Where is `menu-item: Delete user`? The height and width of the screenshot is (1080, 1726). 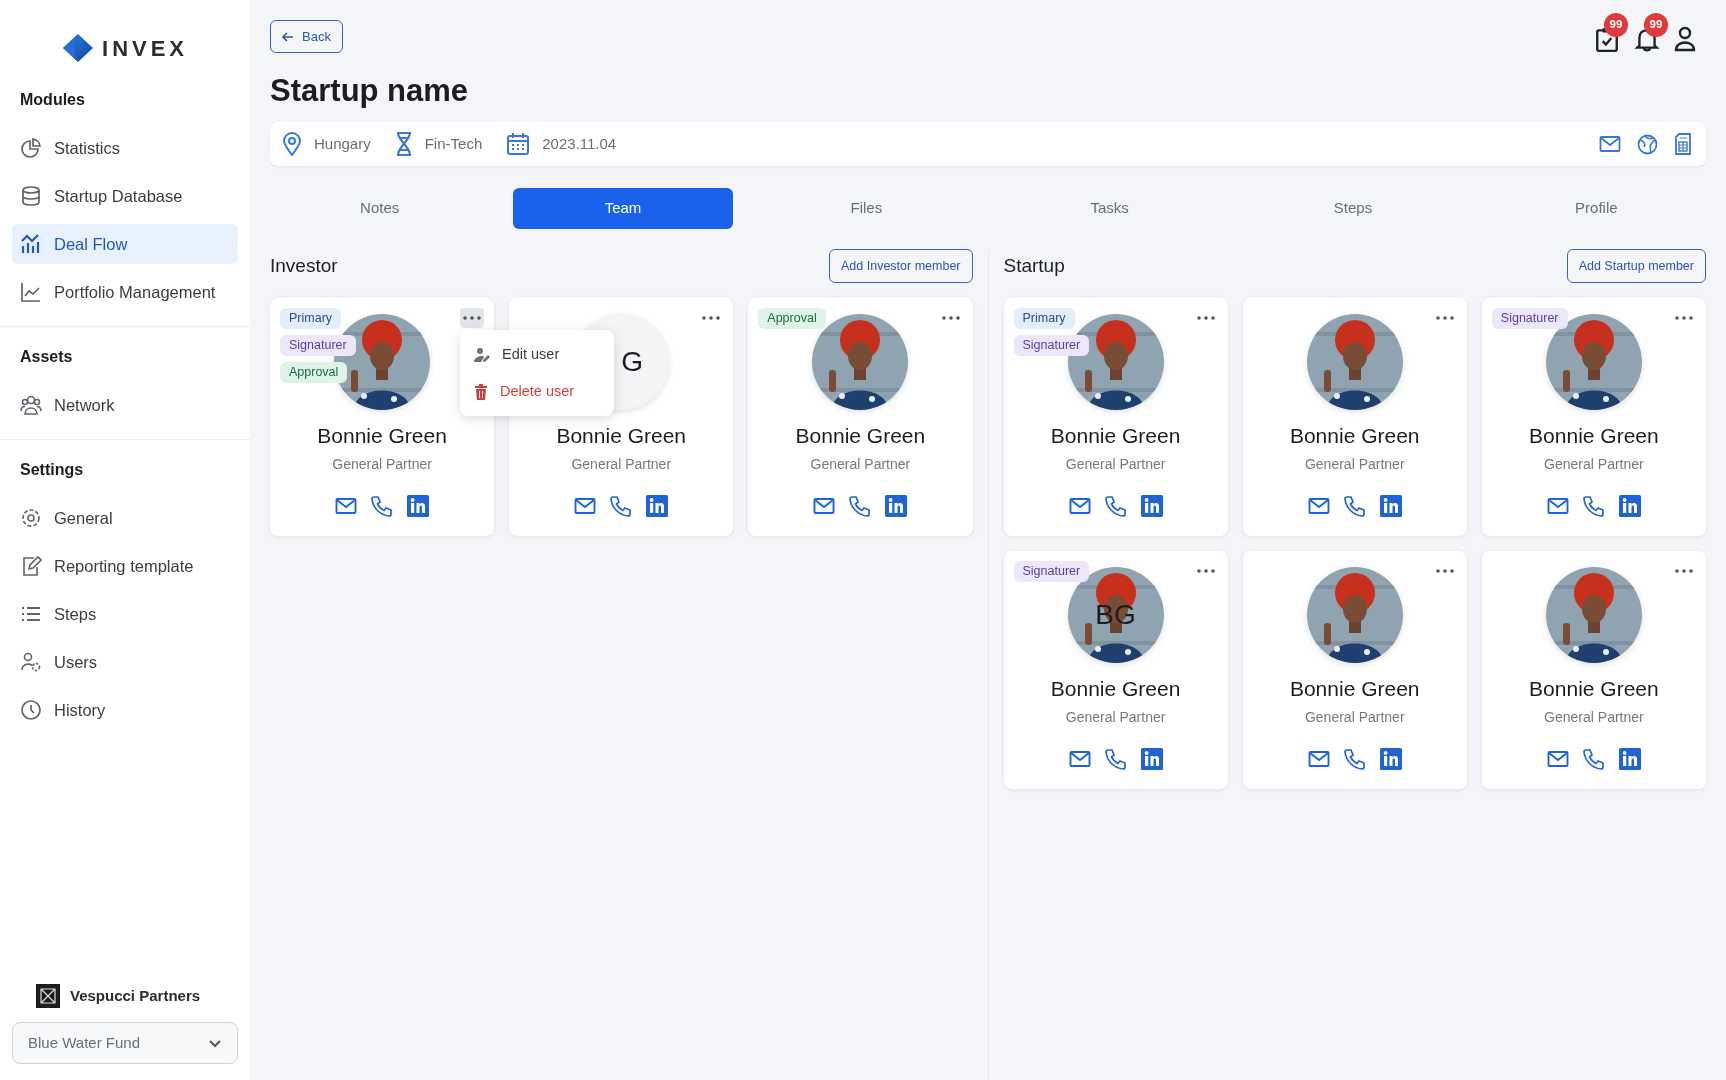
menu-item: Delete user is located at coordinates (537, 391).